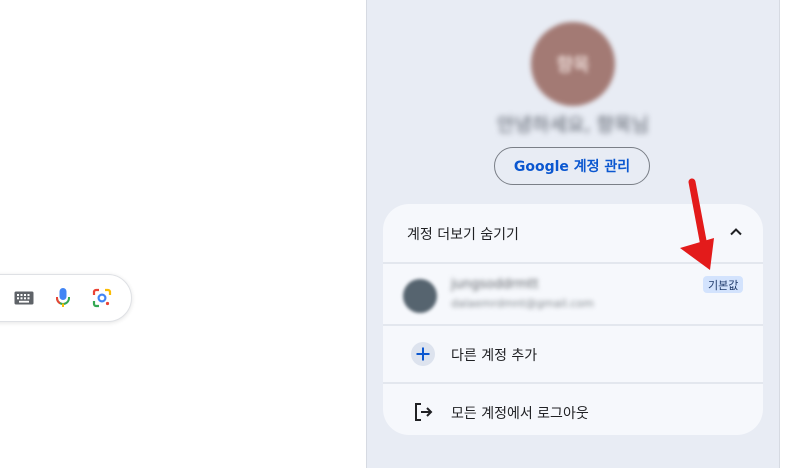 The height and width of the screenshot is (468, 800). What do you see at coordinates (423, 412) in the screenshot?
I see `logout-icon` at bounding box center [423, 412].